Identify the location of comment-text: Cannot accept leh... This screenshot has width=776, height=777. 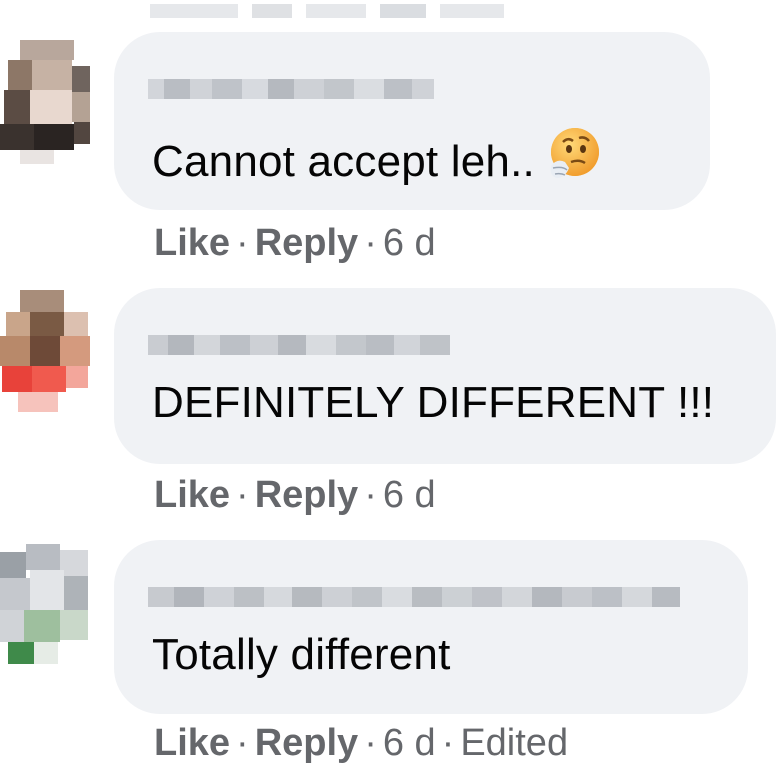
(376, 156).